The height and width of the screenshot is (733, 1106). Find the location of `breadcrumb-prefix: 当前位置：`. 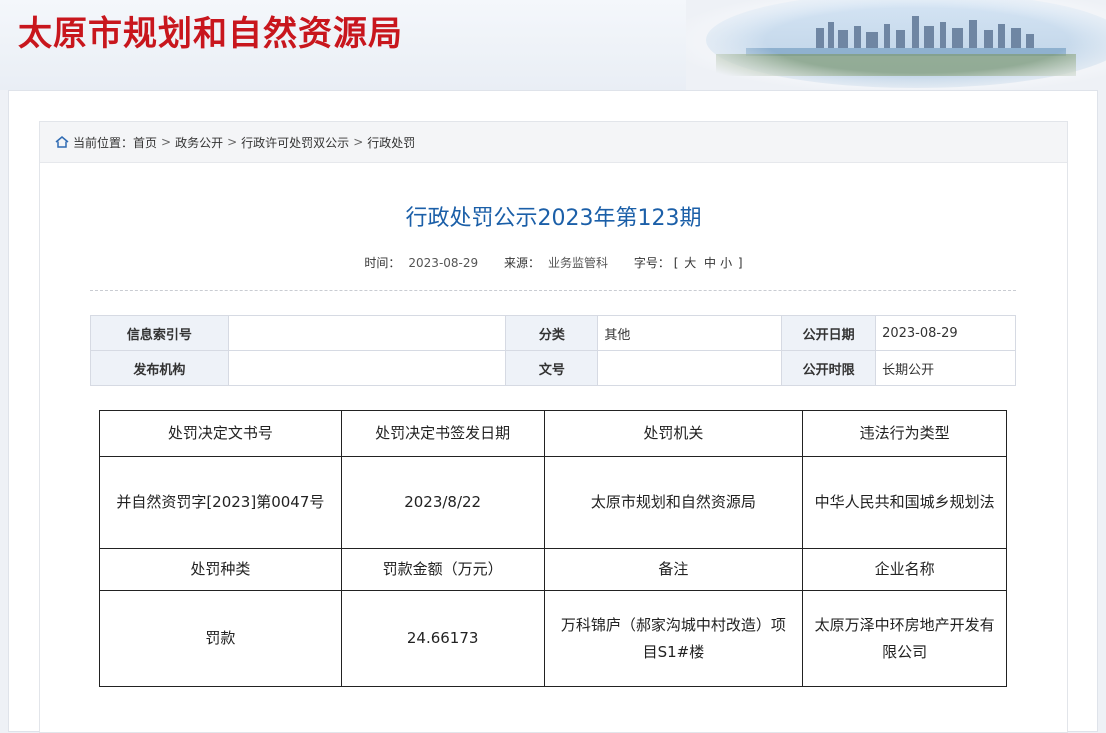

breadcrumb-prefix: 当前位置： is located at coordinates (103, 142).